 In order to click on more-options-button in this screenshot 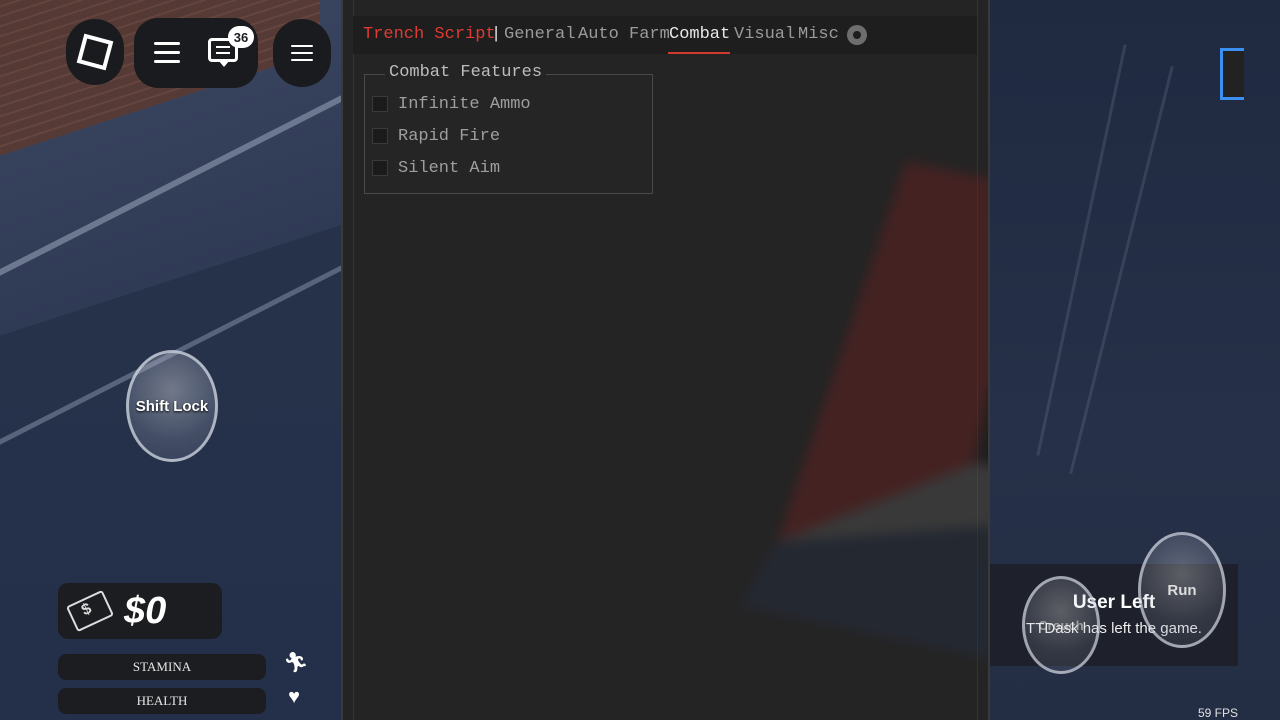, I will do `click(302, 53)`.